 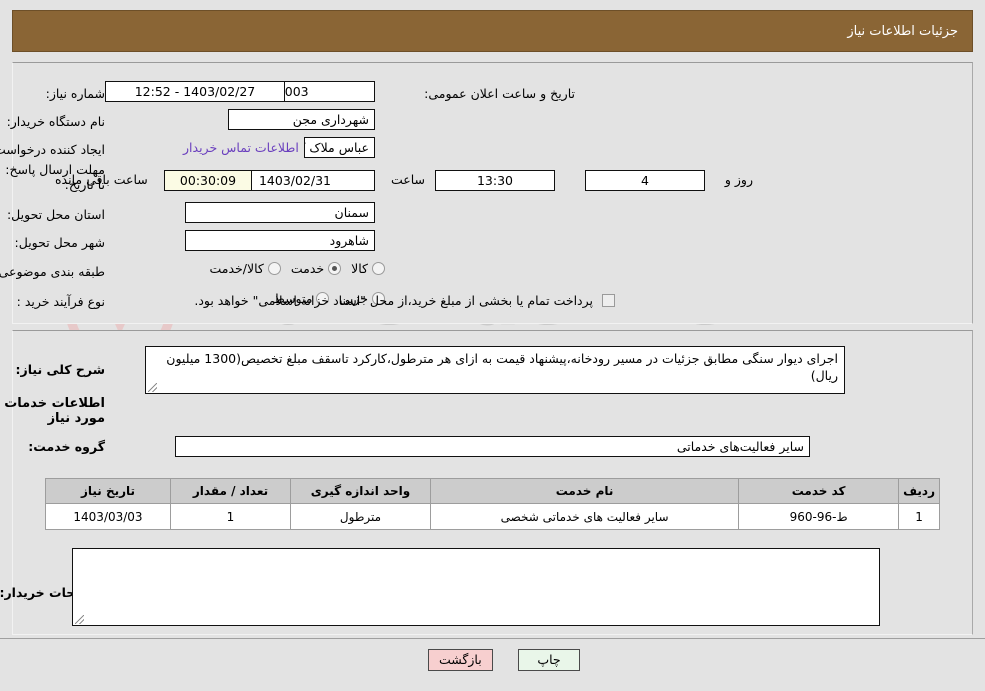 What do you see at coordinates (274, 268) in the screenshot?
I see `radio-category-kala-khedmat` at bounding box center [274, 268].